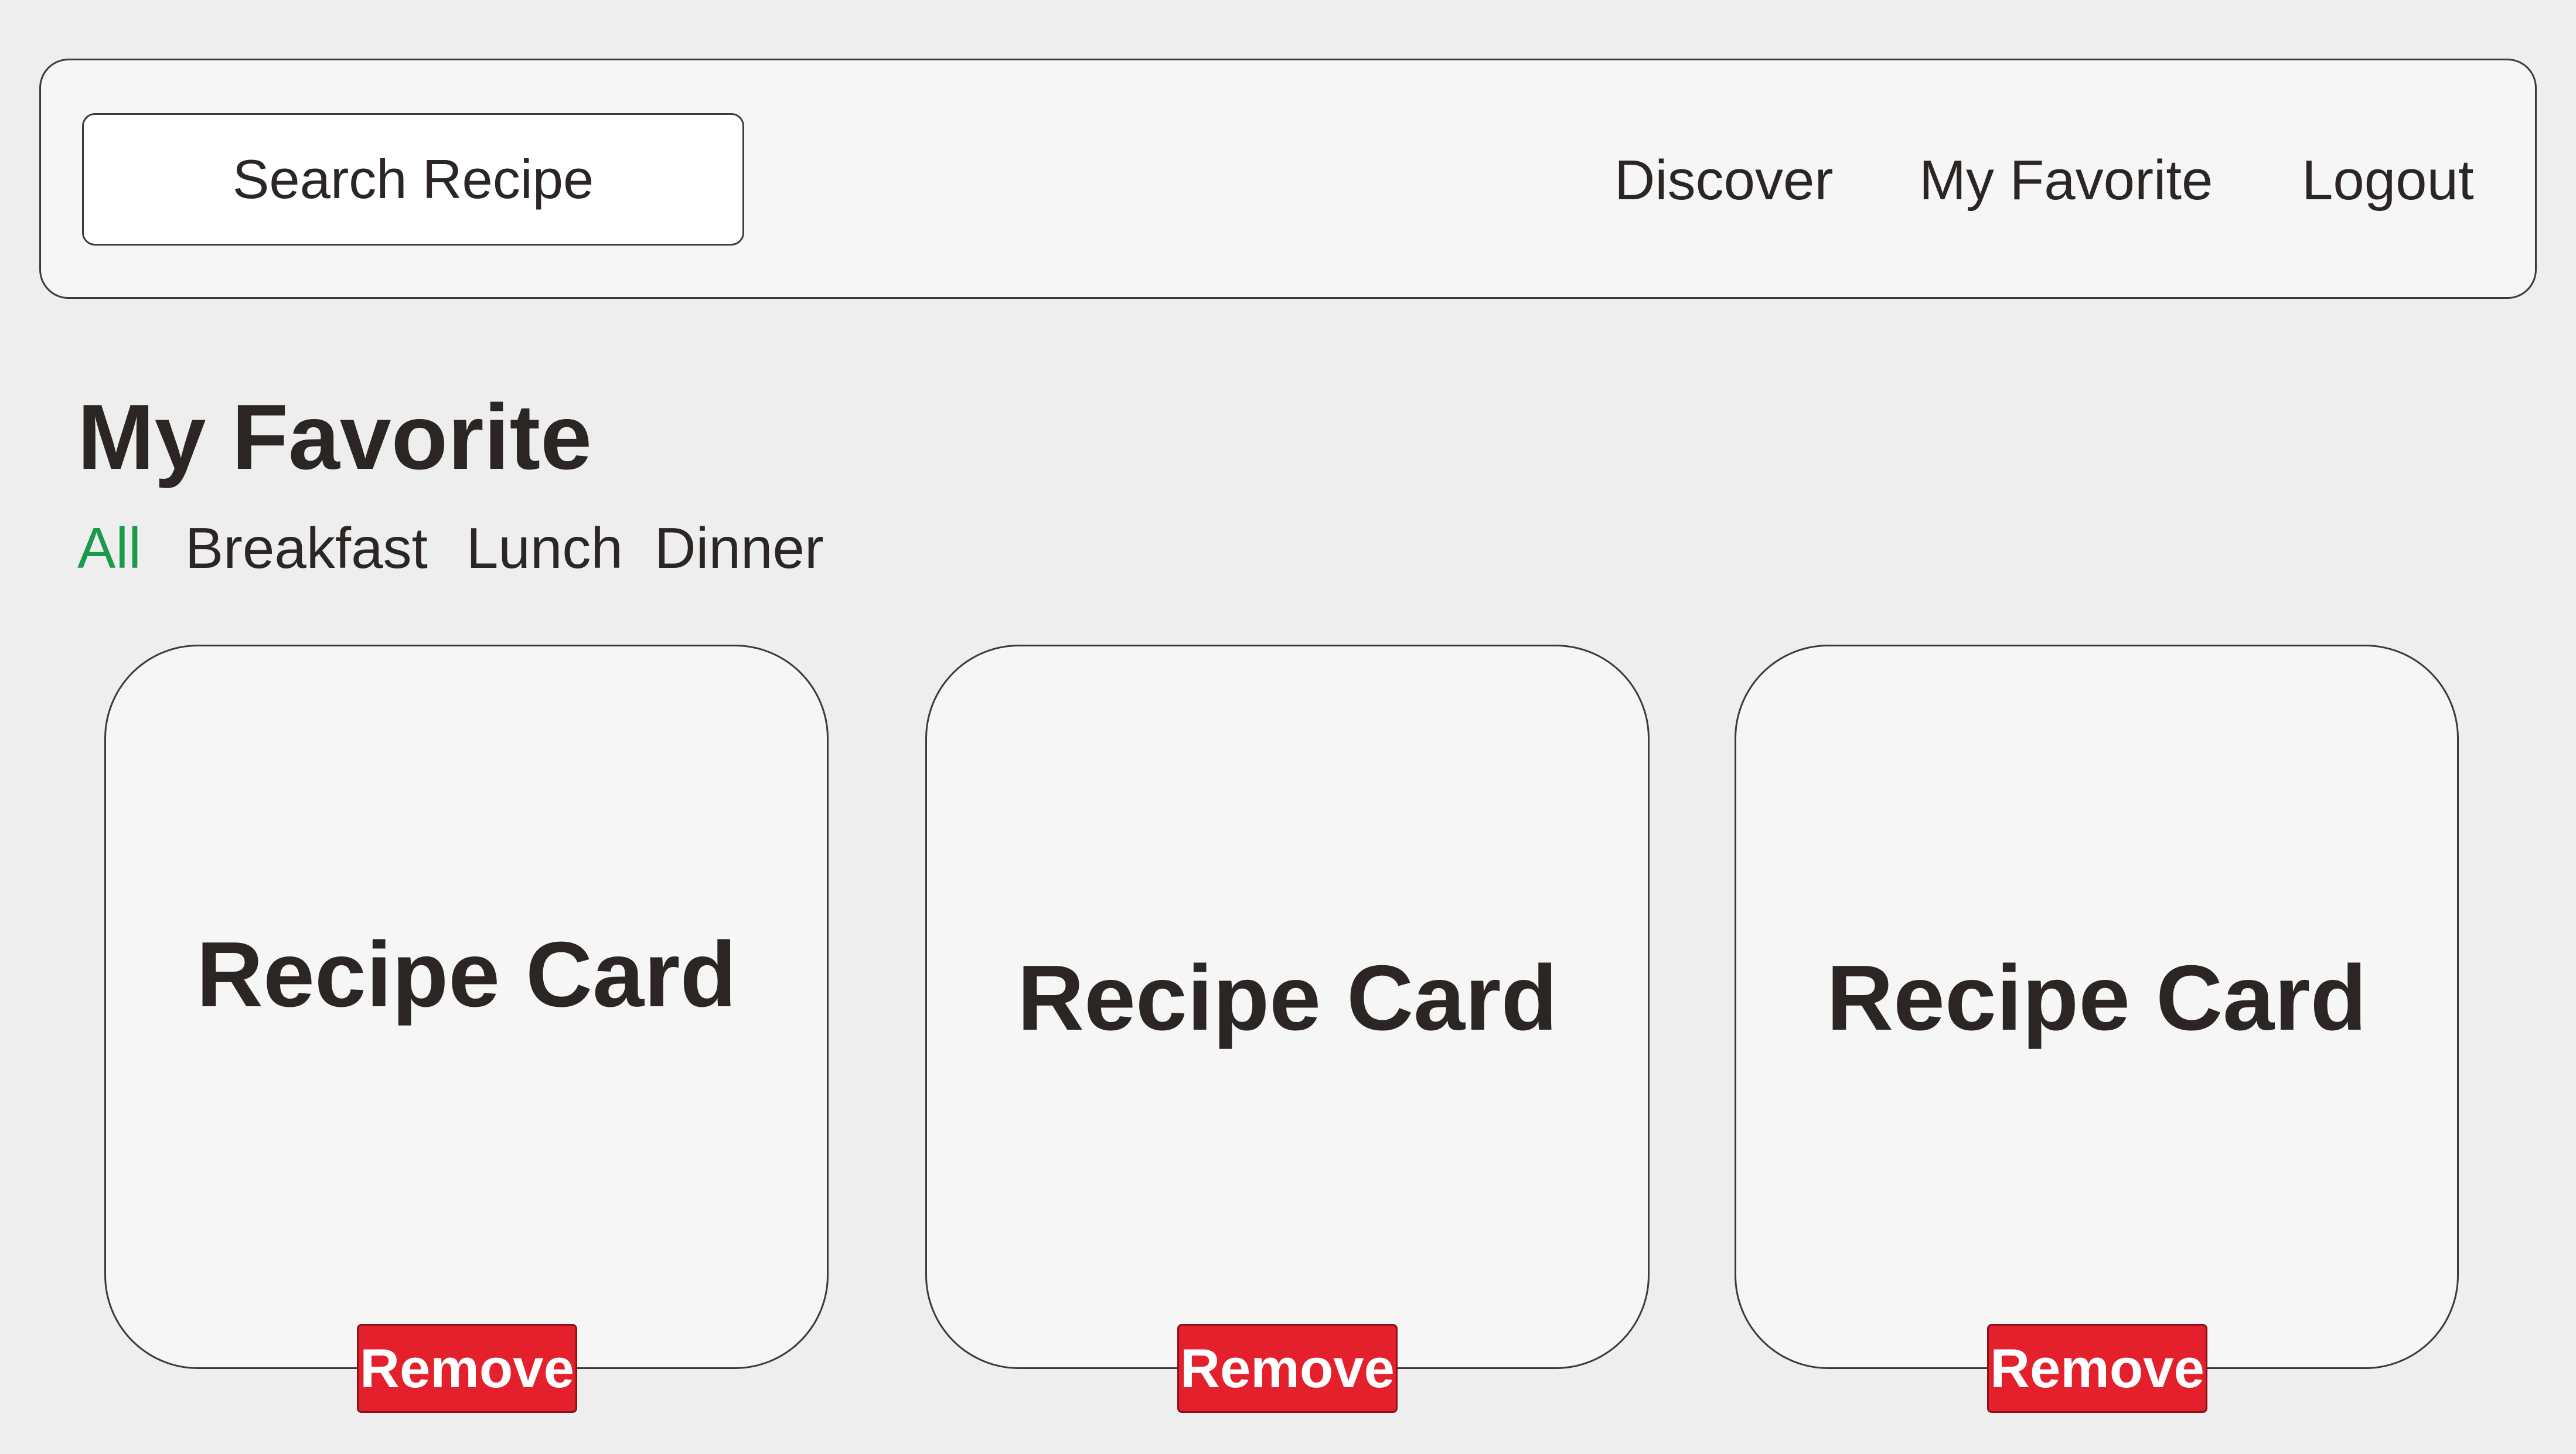 Image resolution: width=2576 pixels, height=1454 pixels. I want to click on search-placeholder: Search Recipe, so click(413, 179).